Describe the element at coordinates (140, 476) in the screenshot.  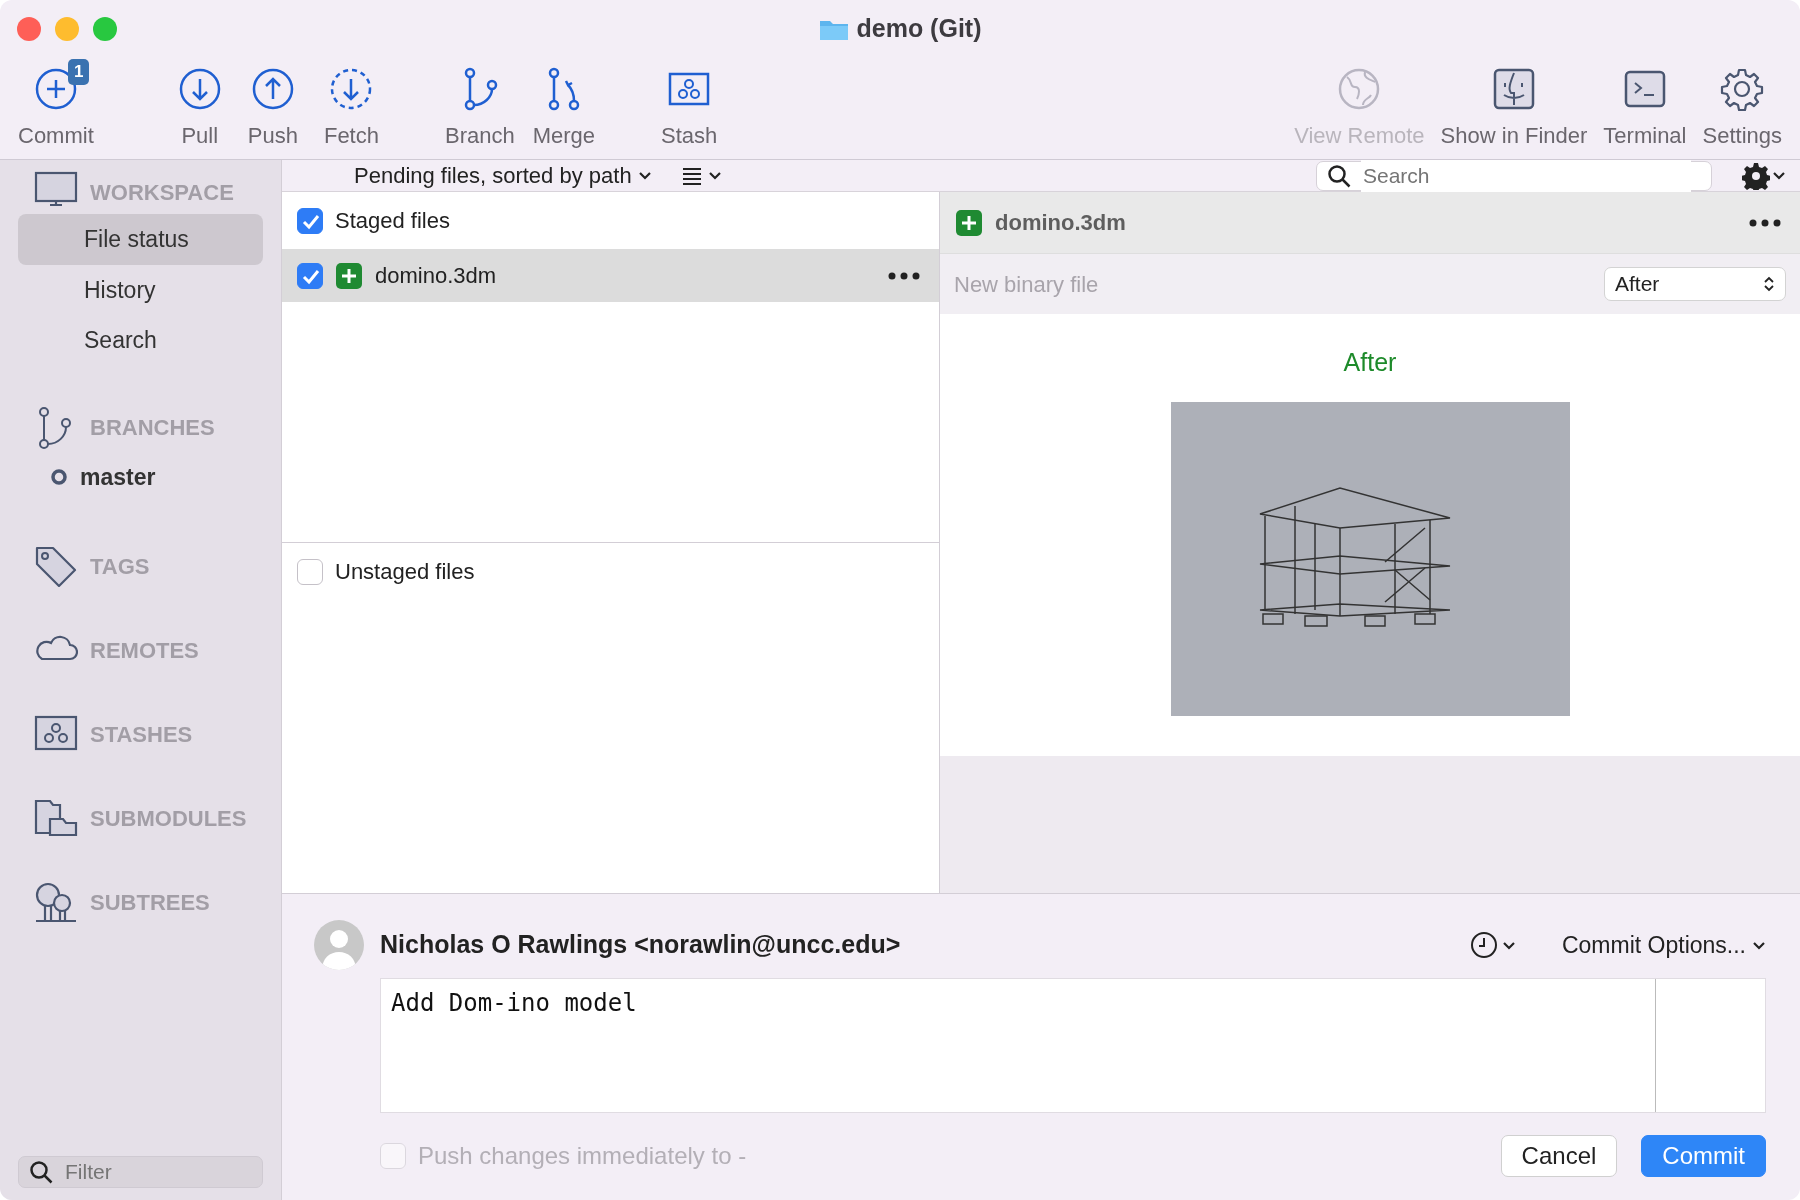
I see `branch-item: master` at that location.